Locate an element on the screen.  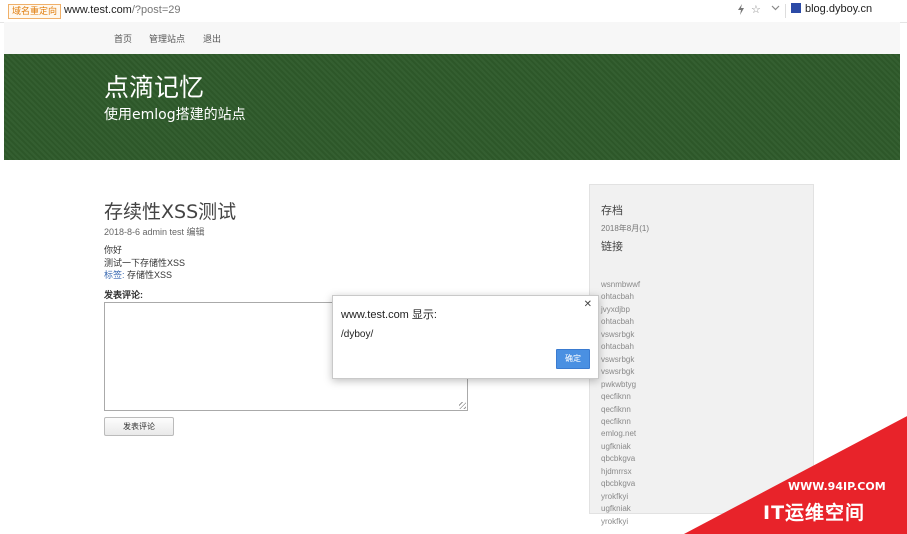
sidebar-link: emlog.net is located at coordinates (618, 433).